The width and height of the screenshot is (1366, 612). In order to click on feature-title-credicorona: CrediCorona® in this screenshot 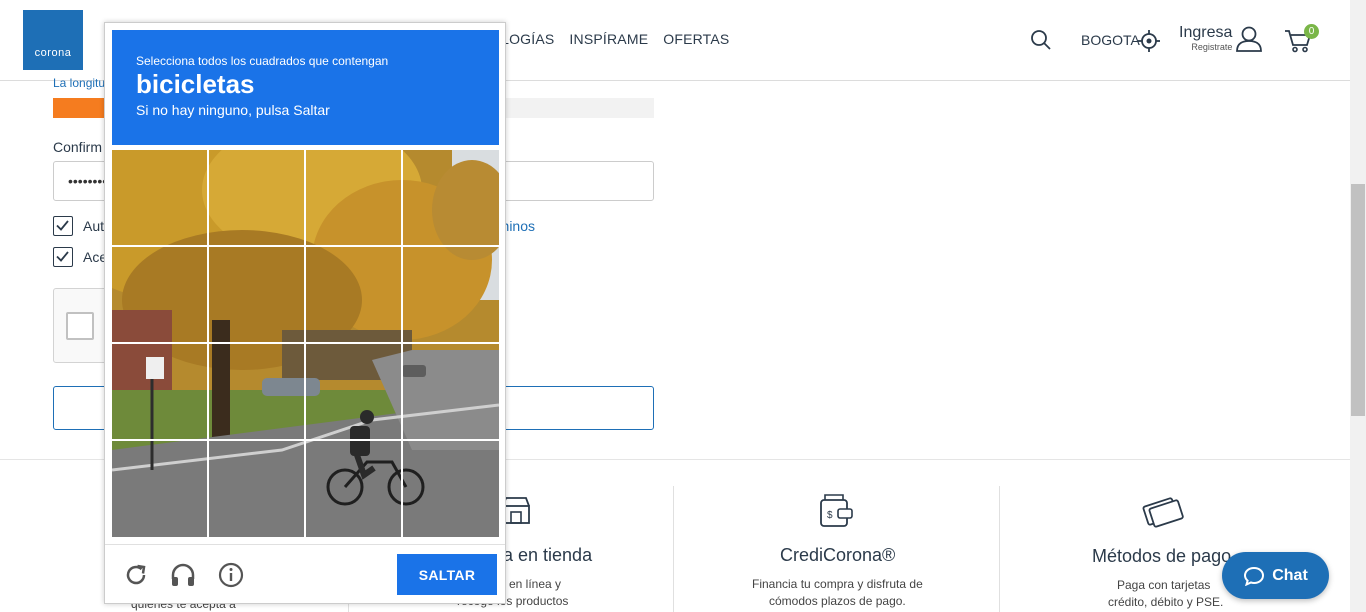, I will do `click(838, 555)`.